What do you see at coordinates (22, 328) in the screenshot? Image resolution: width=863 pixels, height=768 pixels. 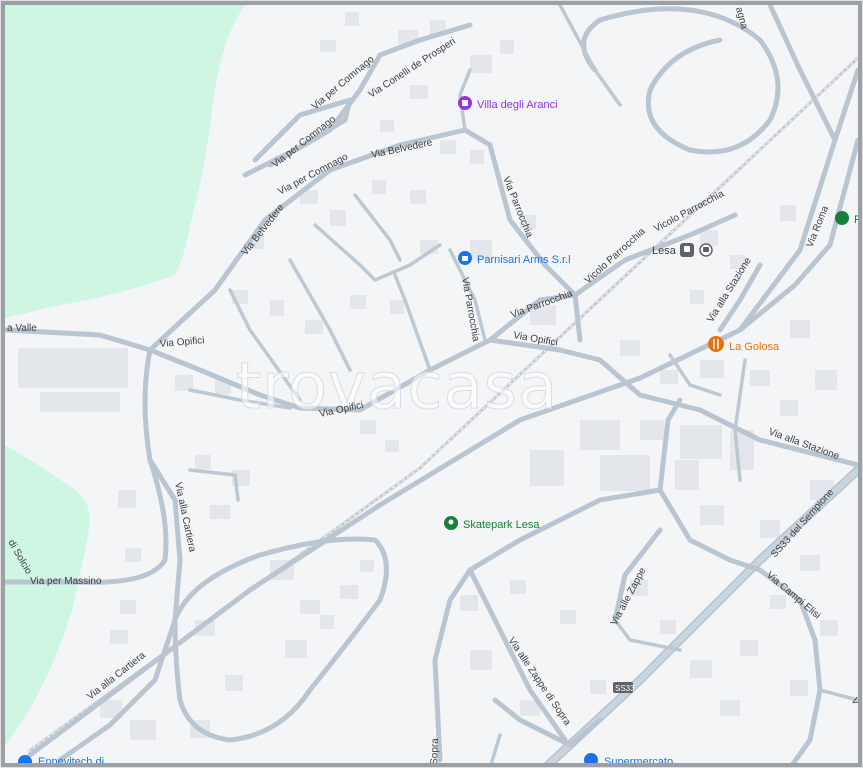 I see `street-label: a Valle` at bounding box center [22, 328].